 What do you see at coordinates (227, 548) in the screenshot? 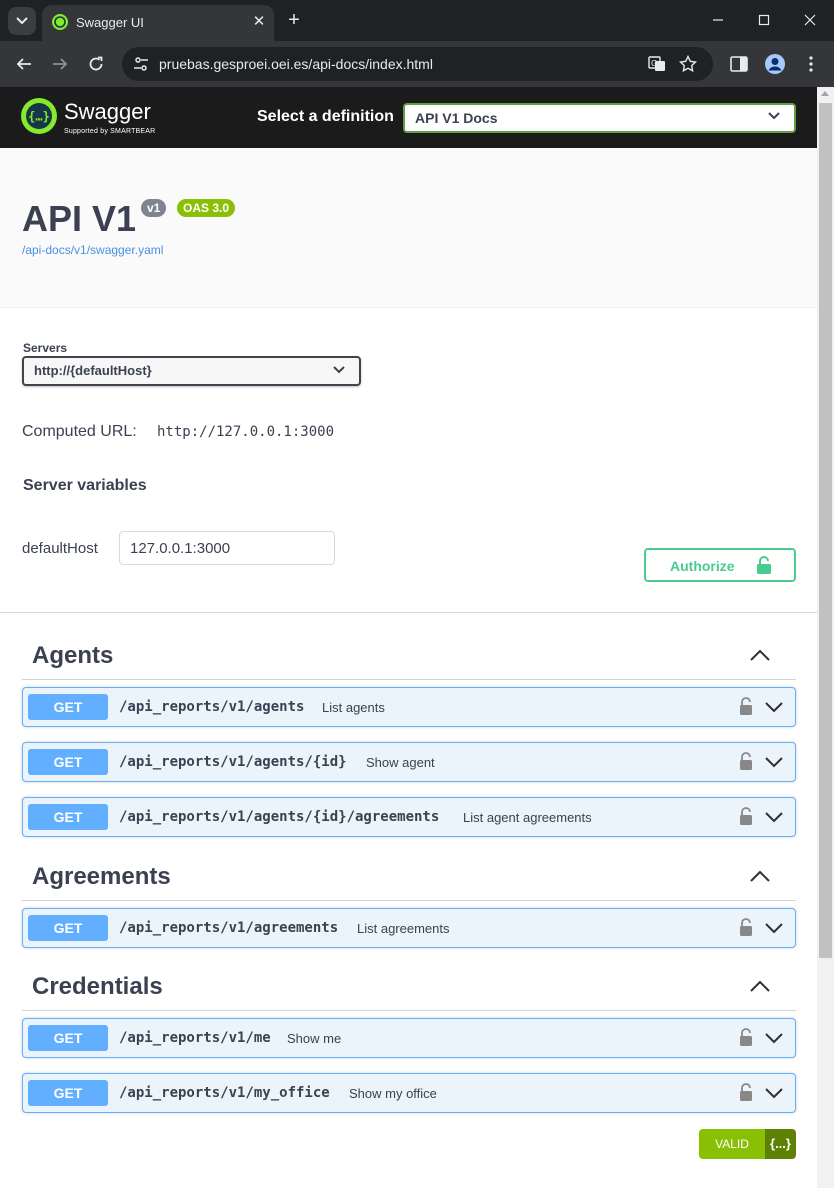
I see `default-host-input` at bounding box center [227, 548].